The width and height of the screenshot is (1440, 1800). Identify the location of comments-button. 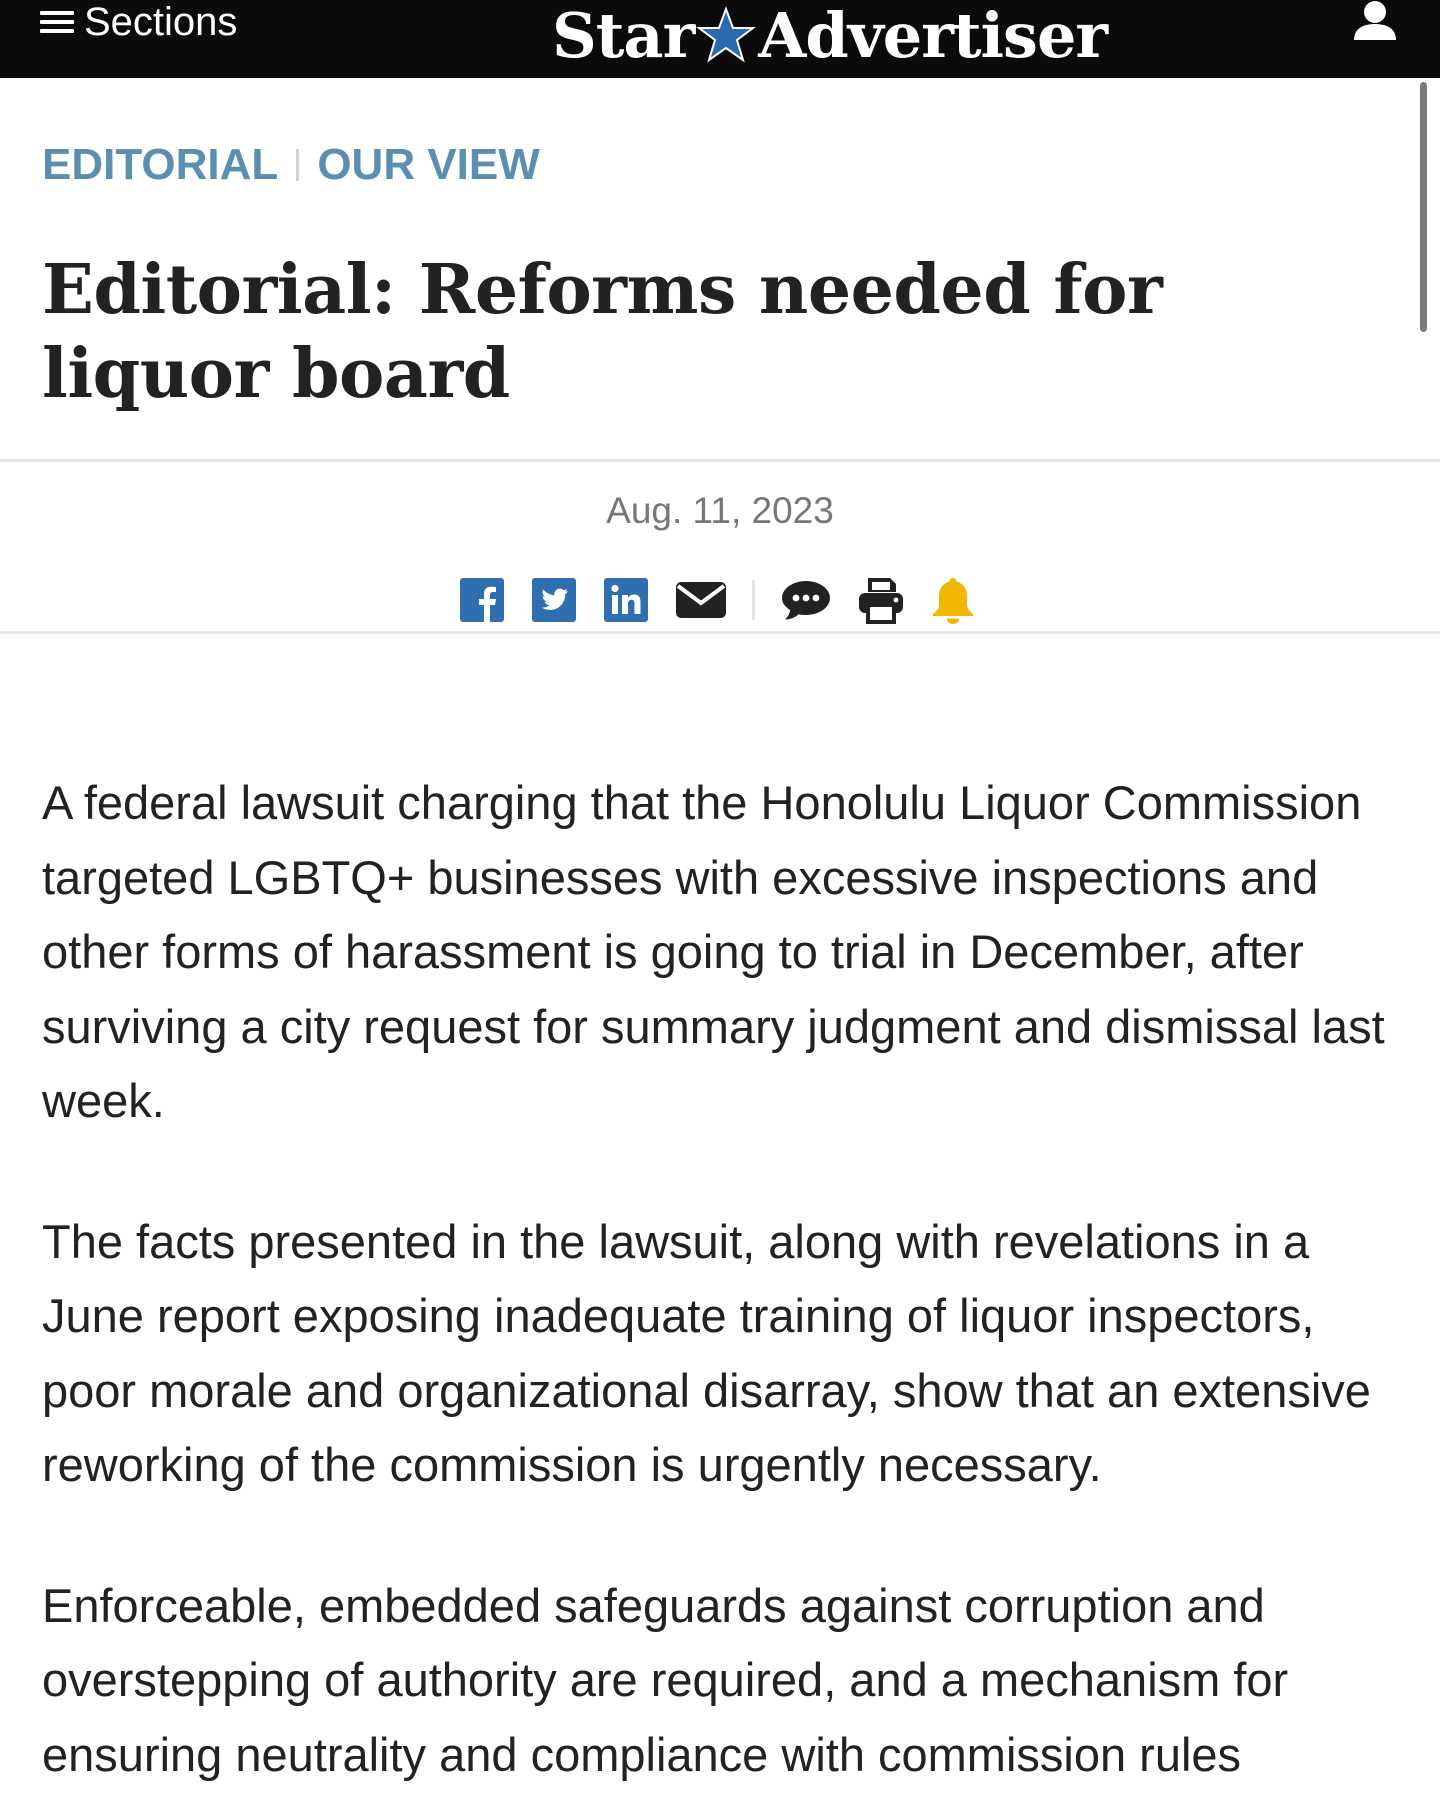
(806, 600).